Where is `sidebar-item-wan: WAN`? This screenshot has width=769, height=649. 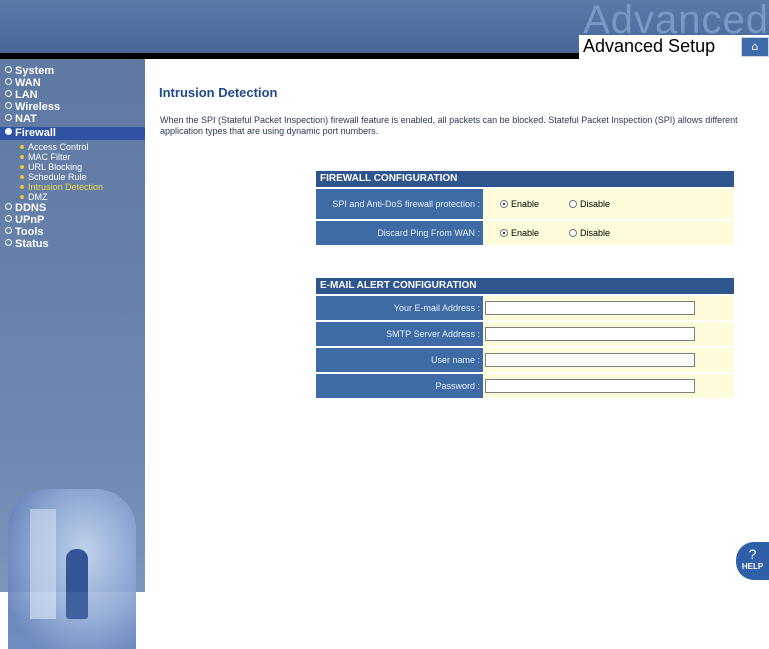
sidebar-item-wan: WAN is located at coordinates (72, 83).